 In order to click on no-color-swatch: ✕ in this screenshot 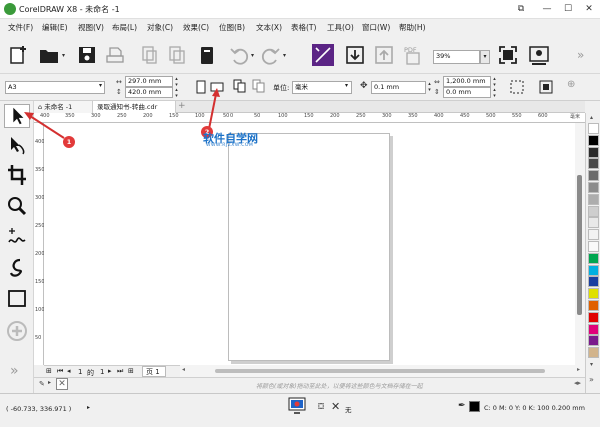, I will do `click(62, 384)`.